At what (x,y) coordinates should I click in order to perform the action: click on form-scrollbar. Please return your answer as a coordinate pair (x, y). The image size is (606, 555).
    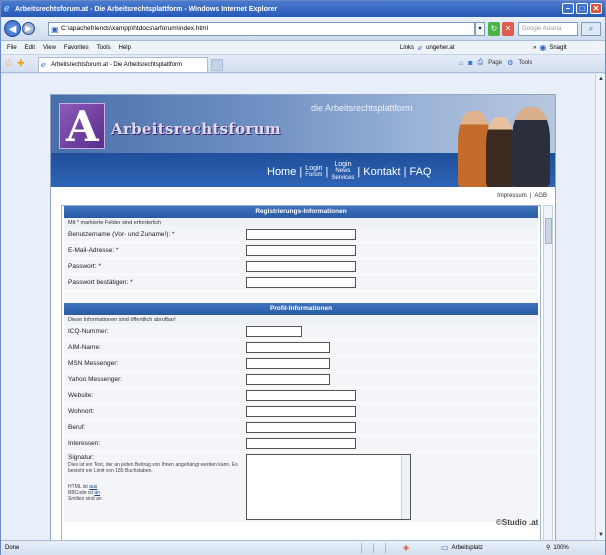
    Looking at the image, I should click on (548, 372).